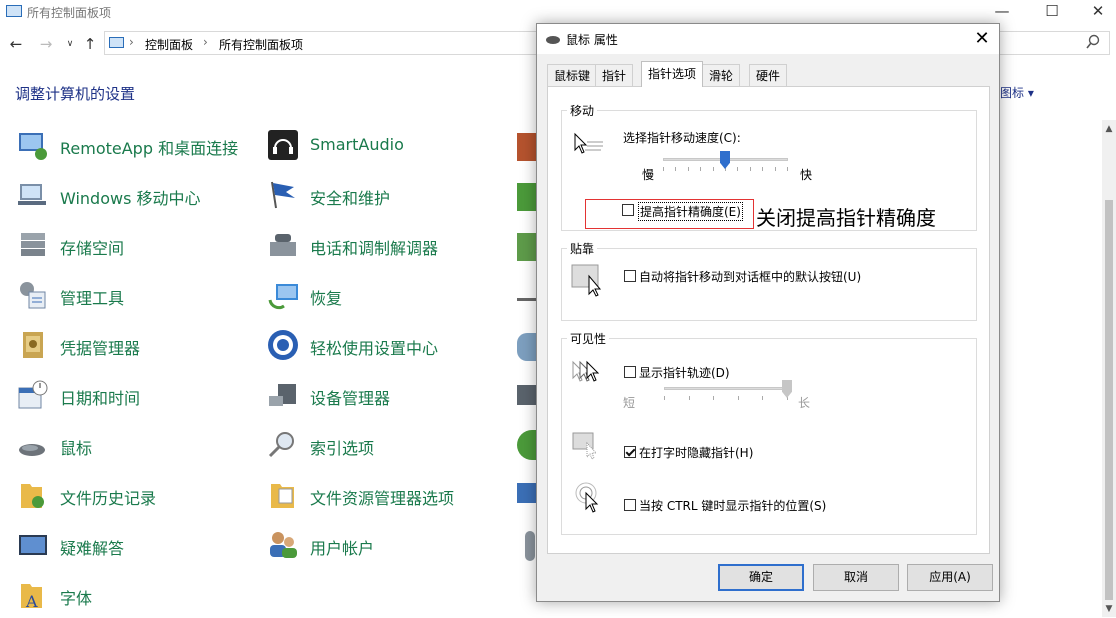  Describe the element at coordinates (527, 147) in the screenshot. I see `firewall-icon` at that location.